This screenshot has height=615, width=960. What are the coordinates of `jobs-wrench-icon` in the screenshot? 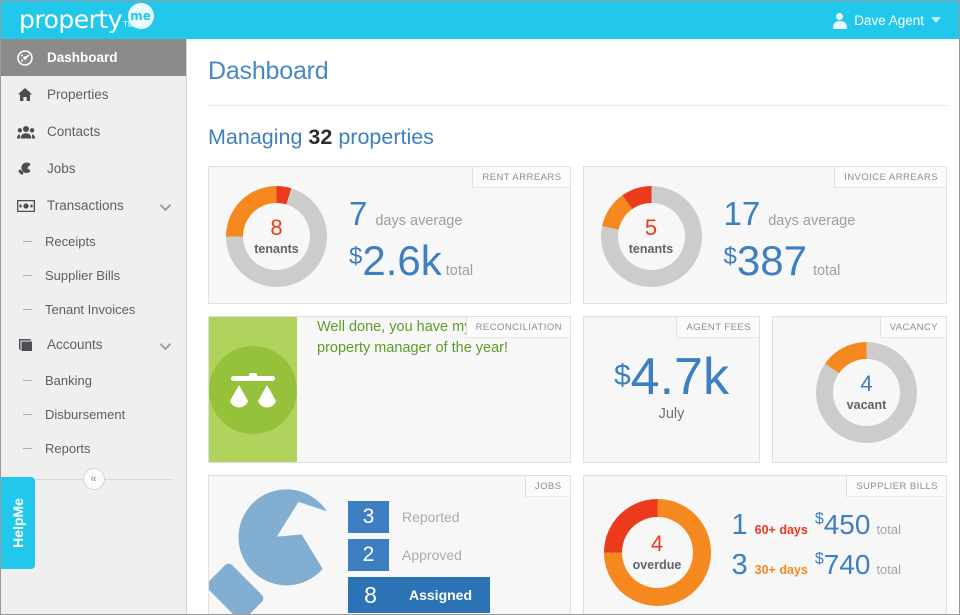 It's located at (280, 546).